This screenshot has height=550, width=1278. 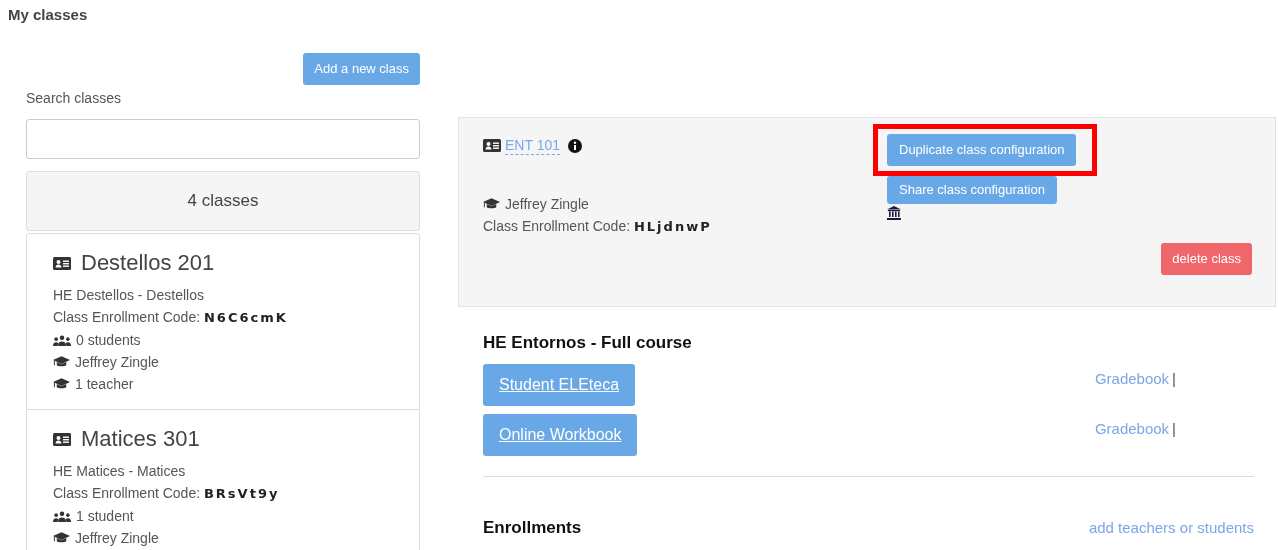 What do you see at coordinates (982, 150) in the screenshot?
I see `duplicate-config-button: Duplicate class configuration` at bounding box center [982, 150].